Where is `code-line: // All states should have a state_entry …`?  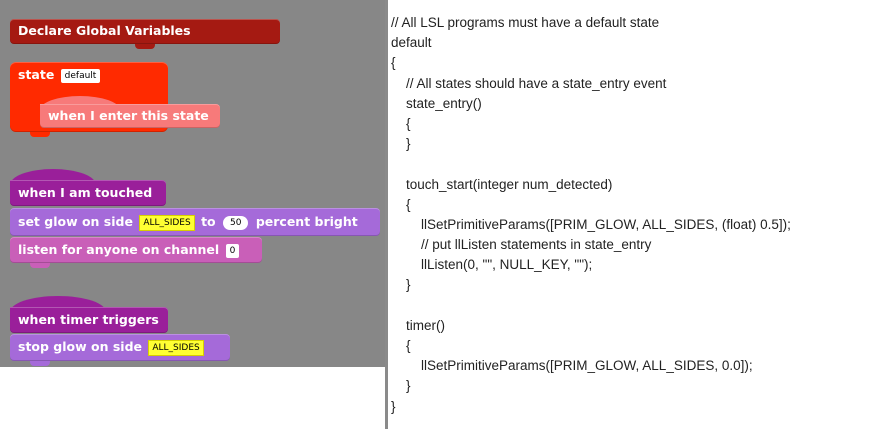
code-line: // All states should have a state_entry … is located at coordinates (529, 83).